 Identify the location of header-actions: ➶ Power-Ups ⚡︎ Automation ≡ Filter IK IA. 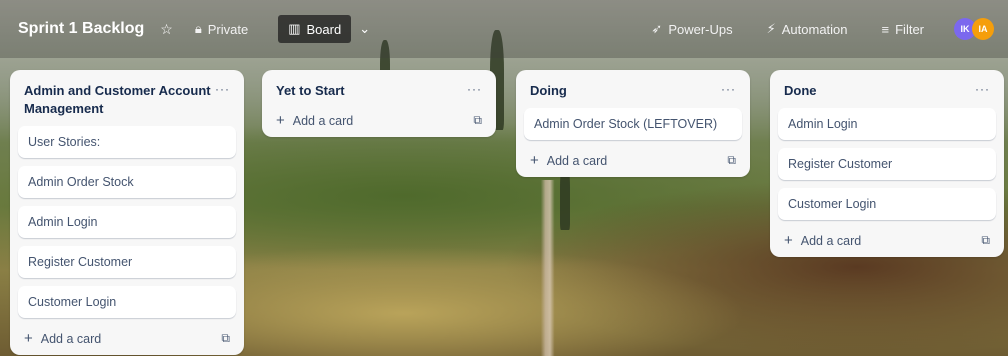
(818, 29).